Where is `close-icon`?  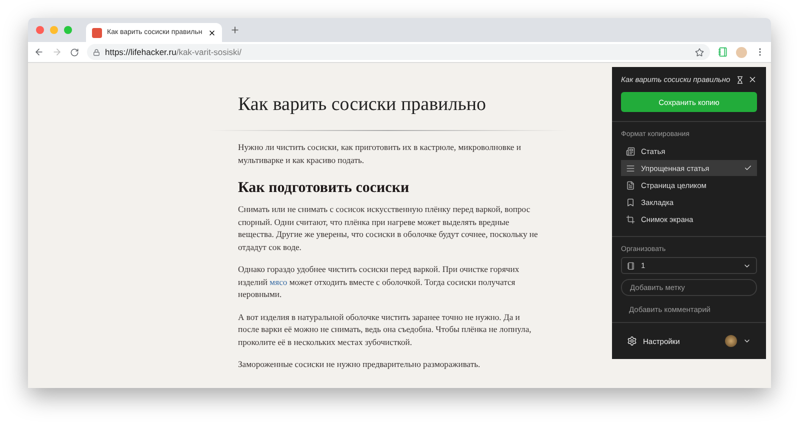 close-icon is located at coordinates (752, 79).